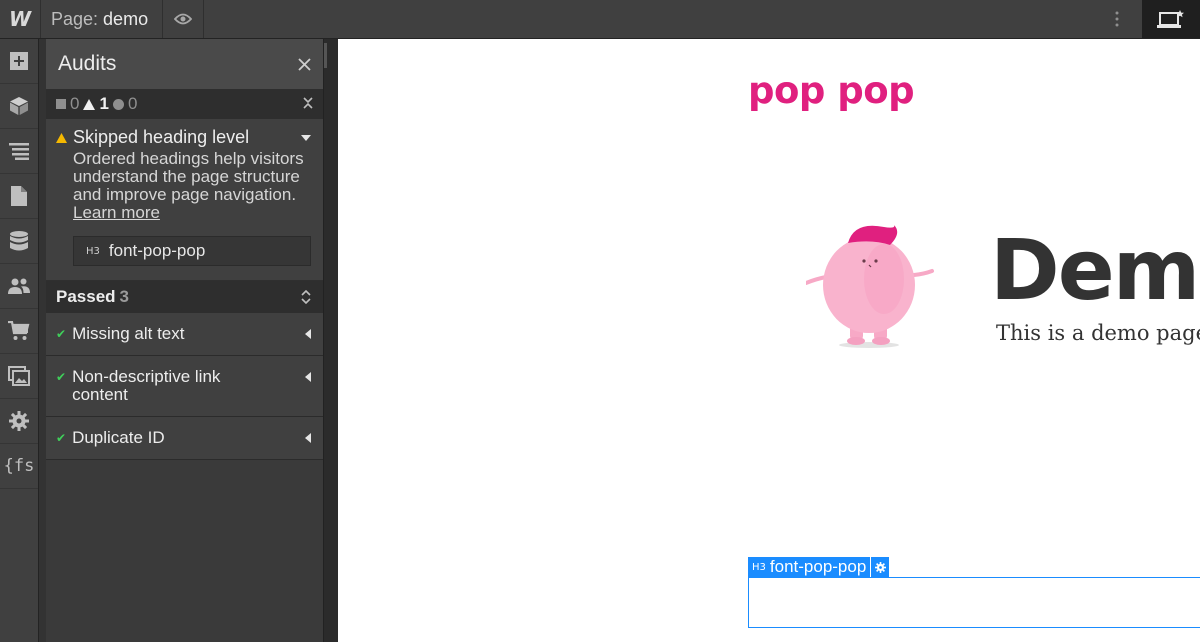 The height and width of the screenshot is (642, 1200). I want to click on element-settings-button, so click(879, 567).